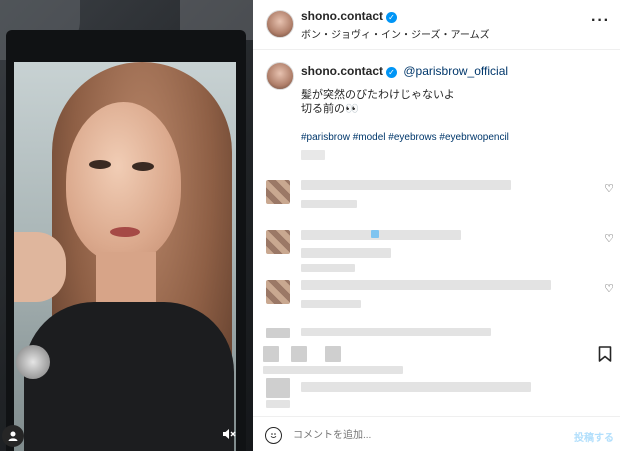  Describe the element at coordinates (416, 387) in the screenshot. I see `liked-by-blurred` at that location.